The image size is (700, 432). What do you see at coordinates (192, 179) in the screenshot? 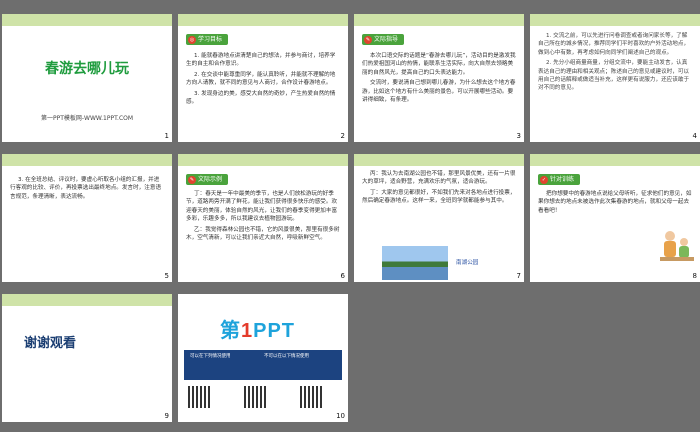
I see `example-icon: ✎` at bounding box center [192, 179].